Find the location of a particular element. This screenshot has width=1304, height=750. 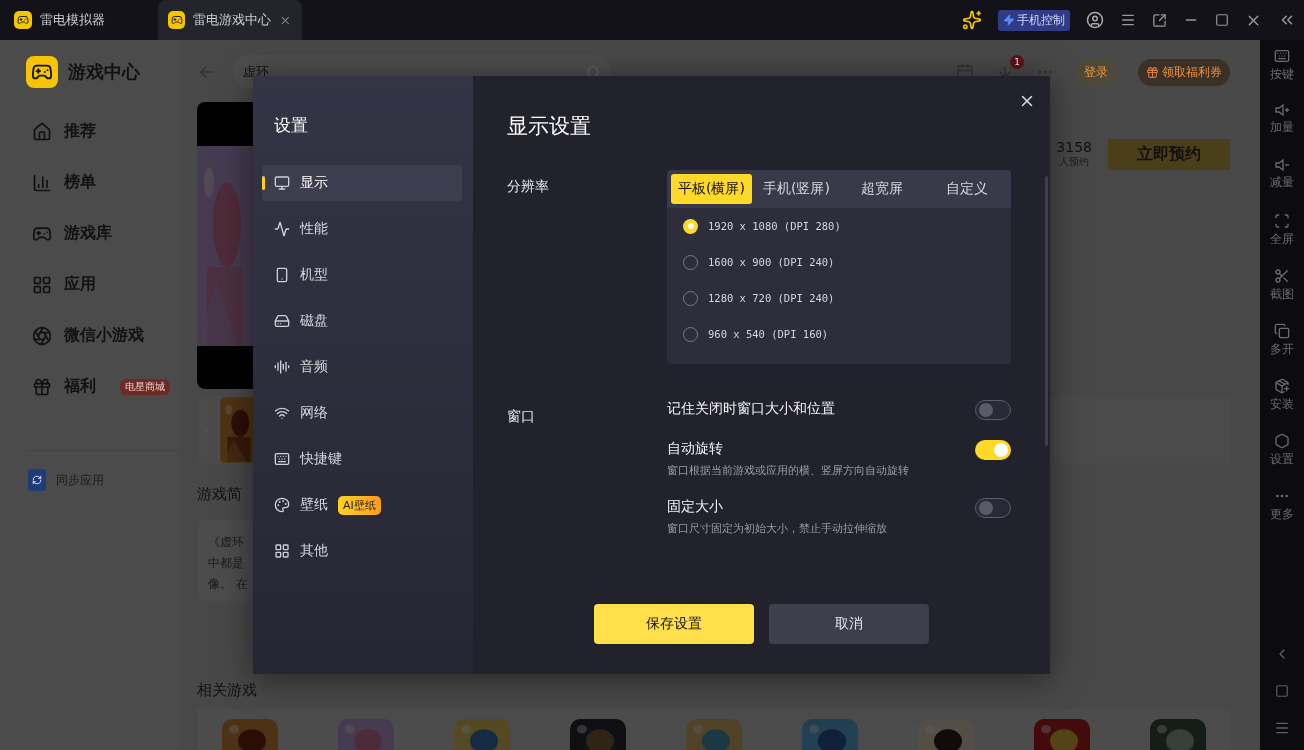

ai-badge: AI壁纸 is located at coordinates (359, 505).